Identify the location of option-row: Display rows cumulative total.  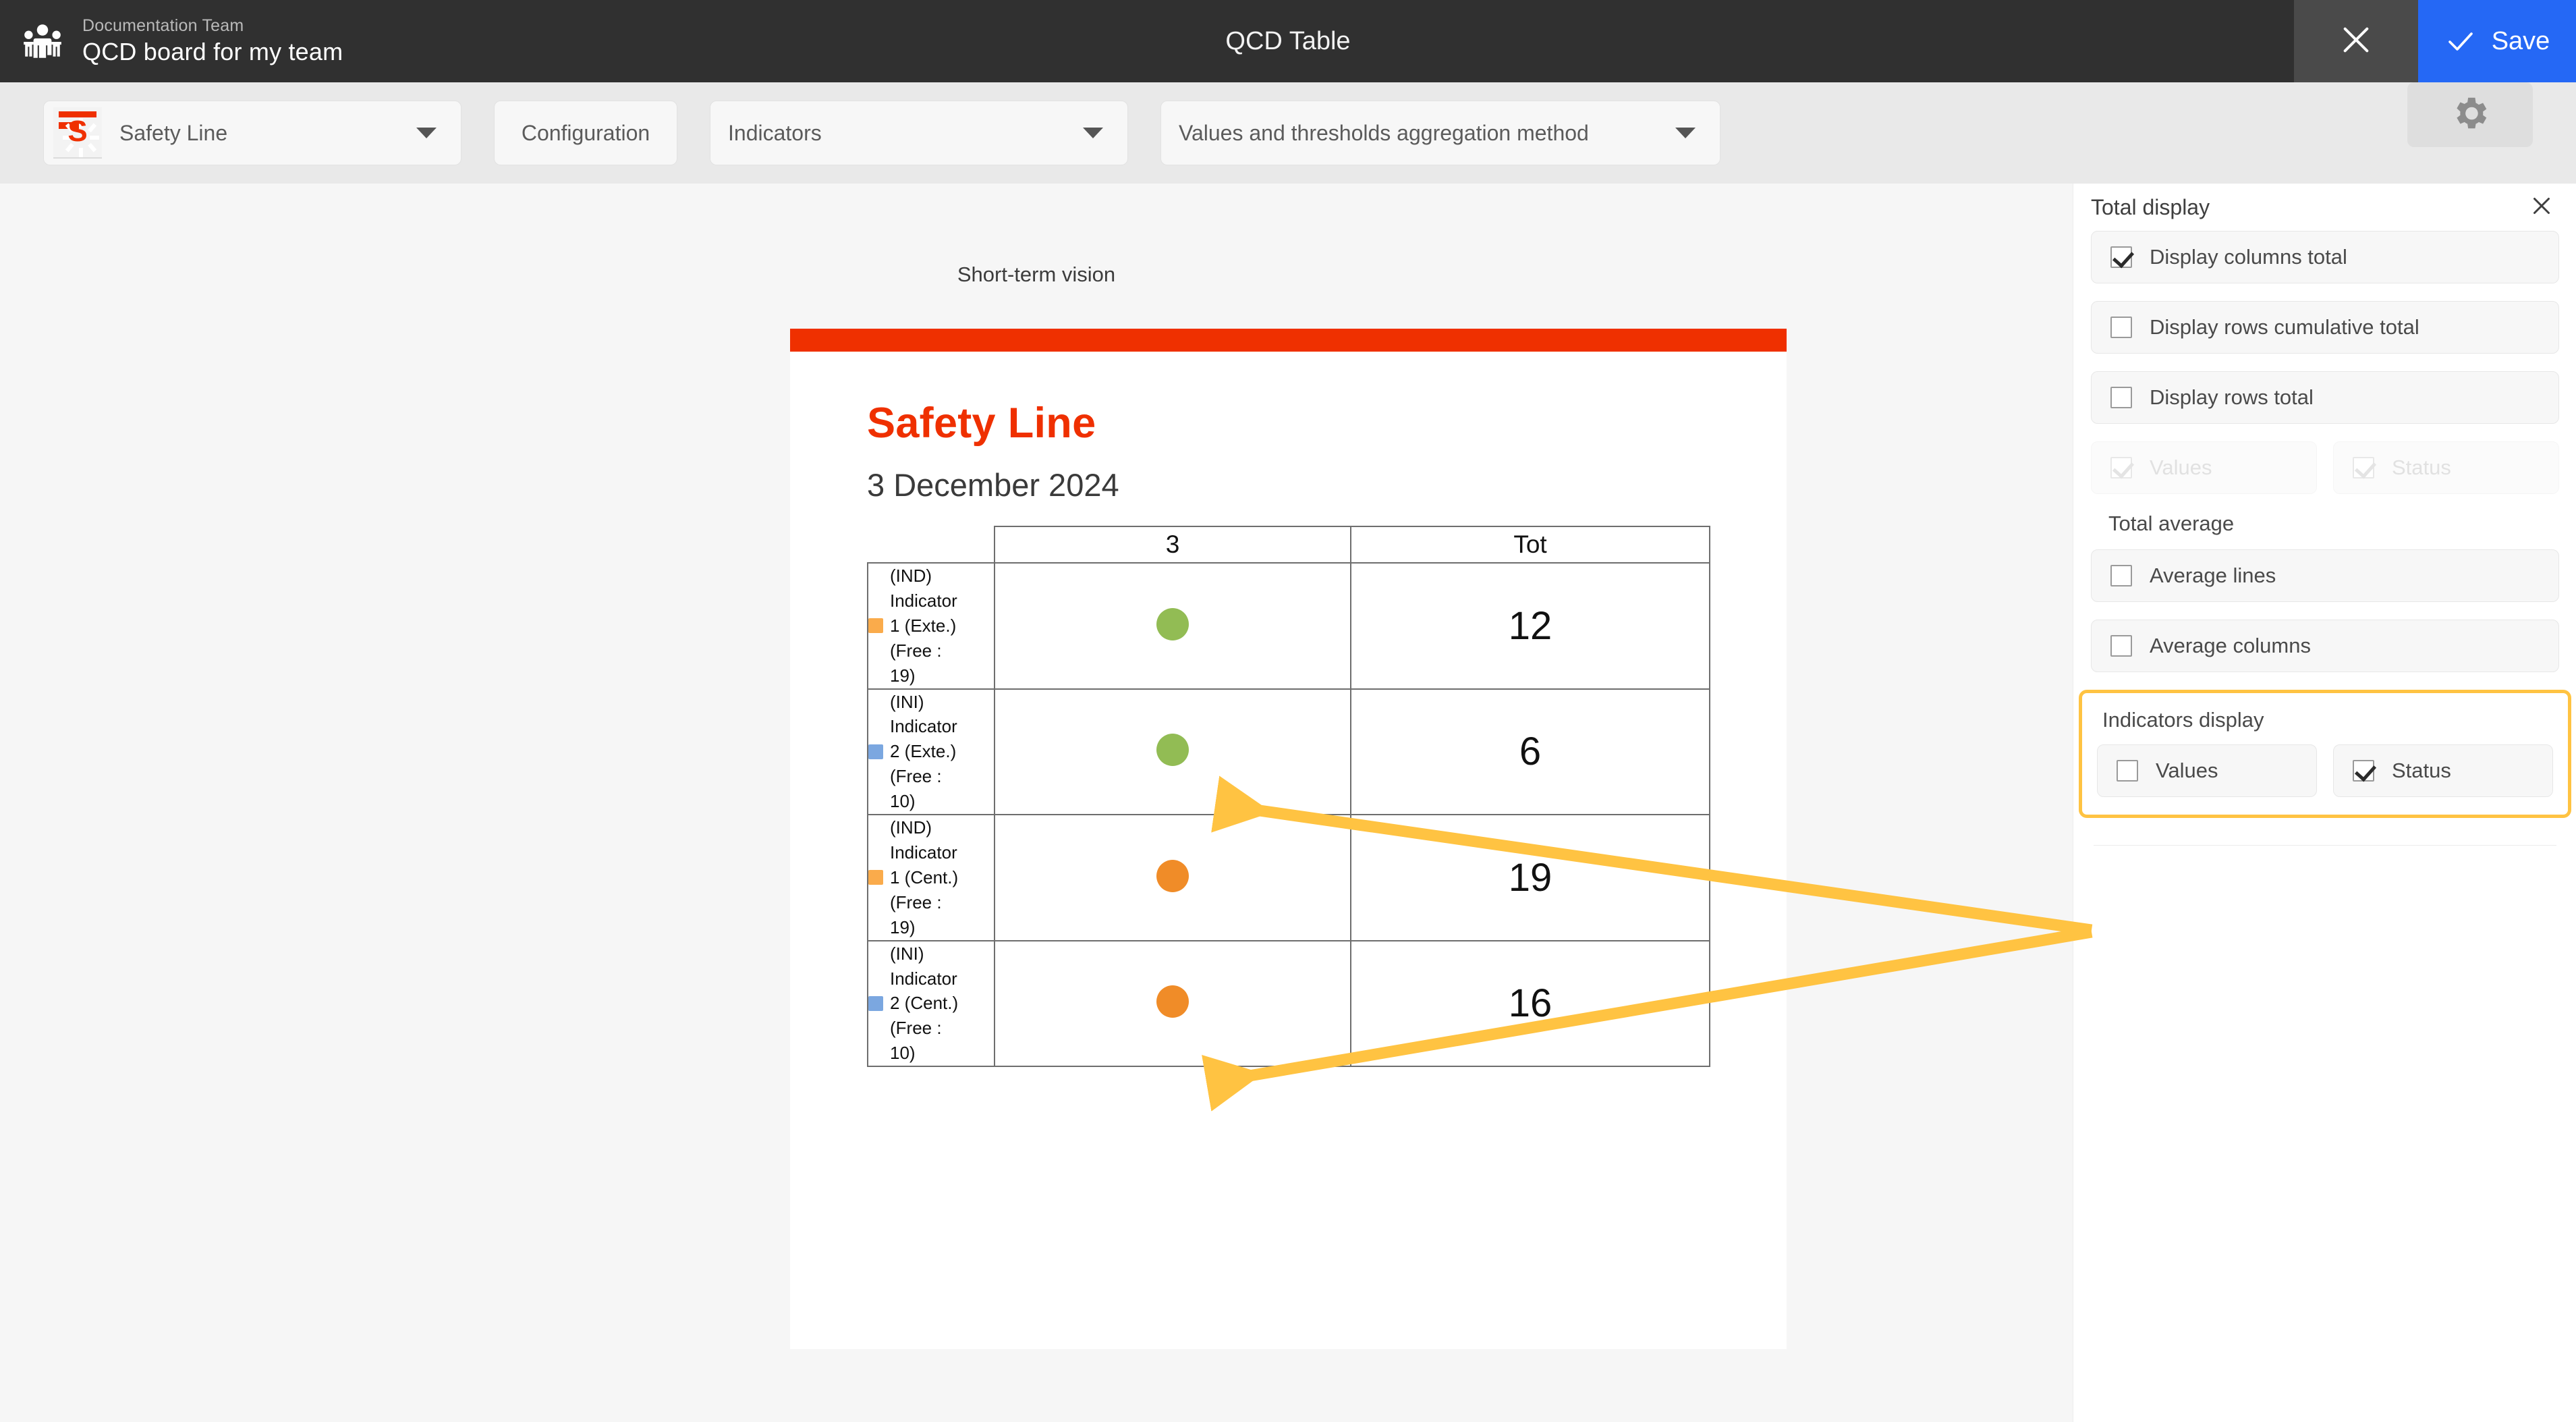
(2324, 327).